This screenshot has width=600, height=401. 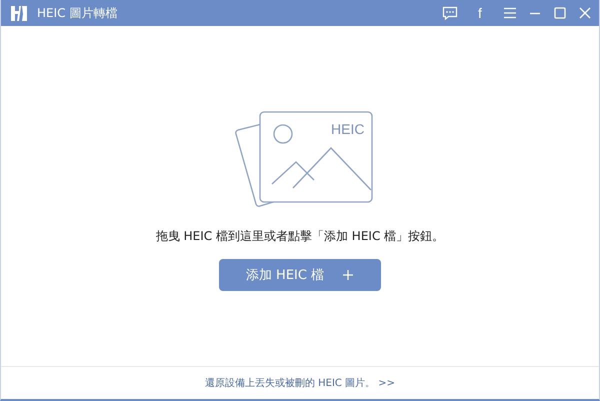 What do you see at coordinates (300, 383) in the screenshot?
I see `recover-link: 還原設備上丟失或被刪的 HEIC 圖片。 >>` at bounding box center [300, 383].